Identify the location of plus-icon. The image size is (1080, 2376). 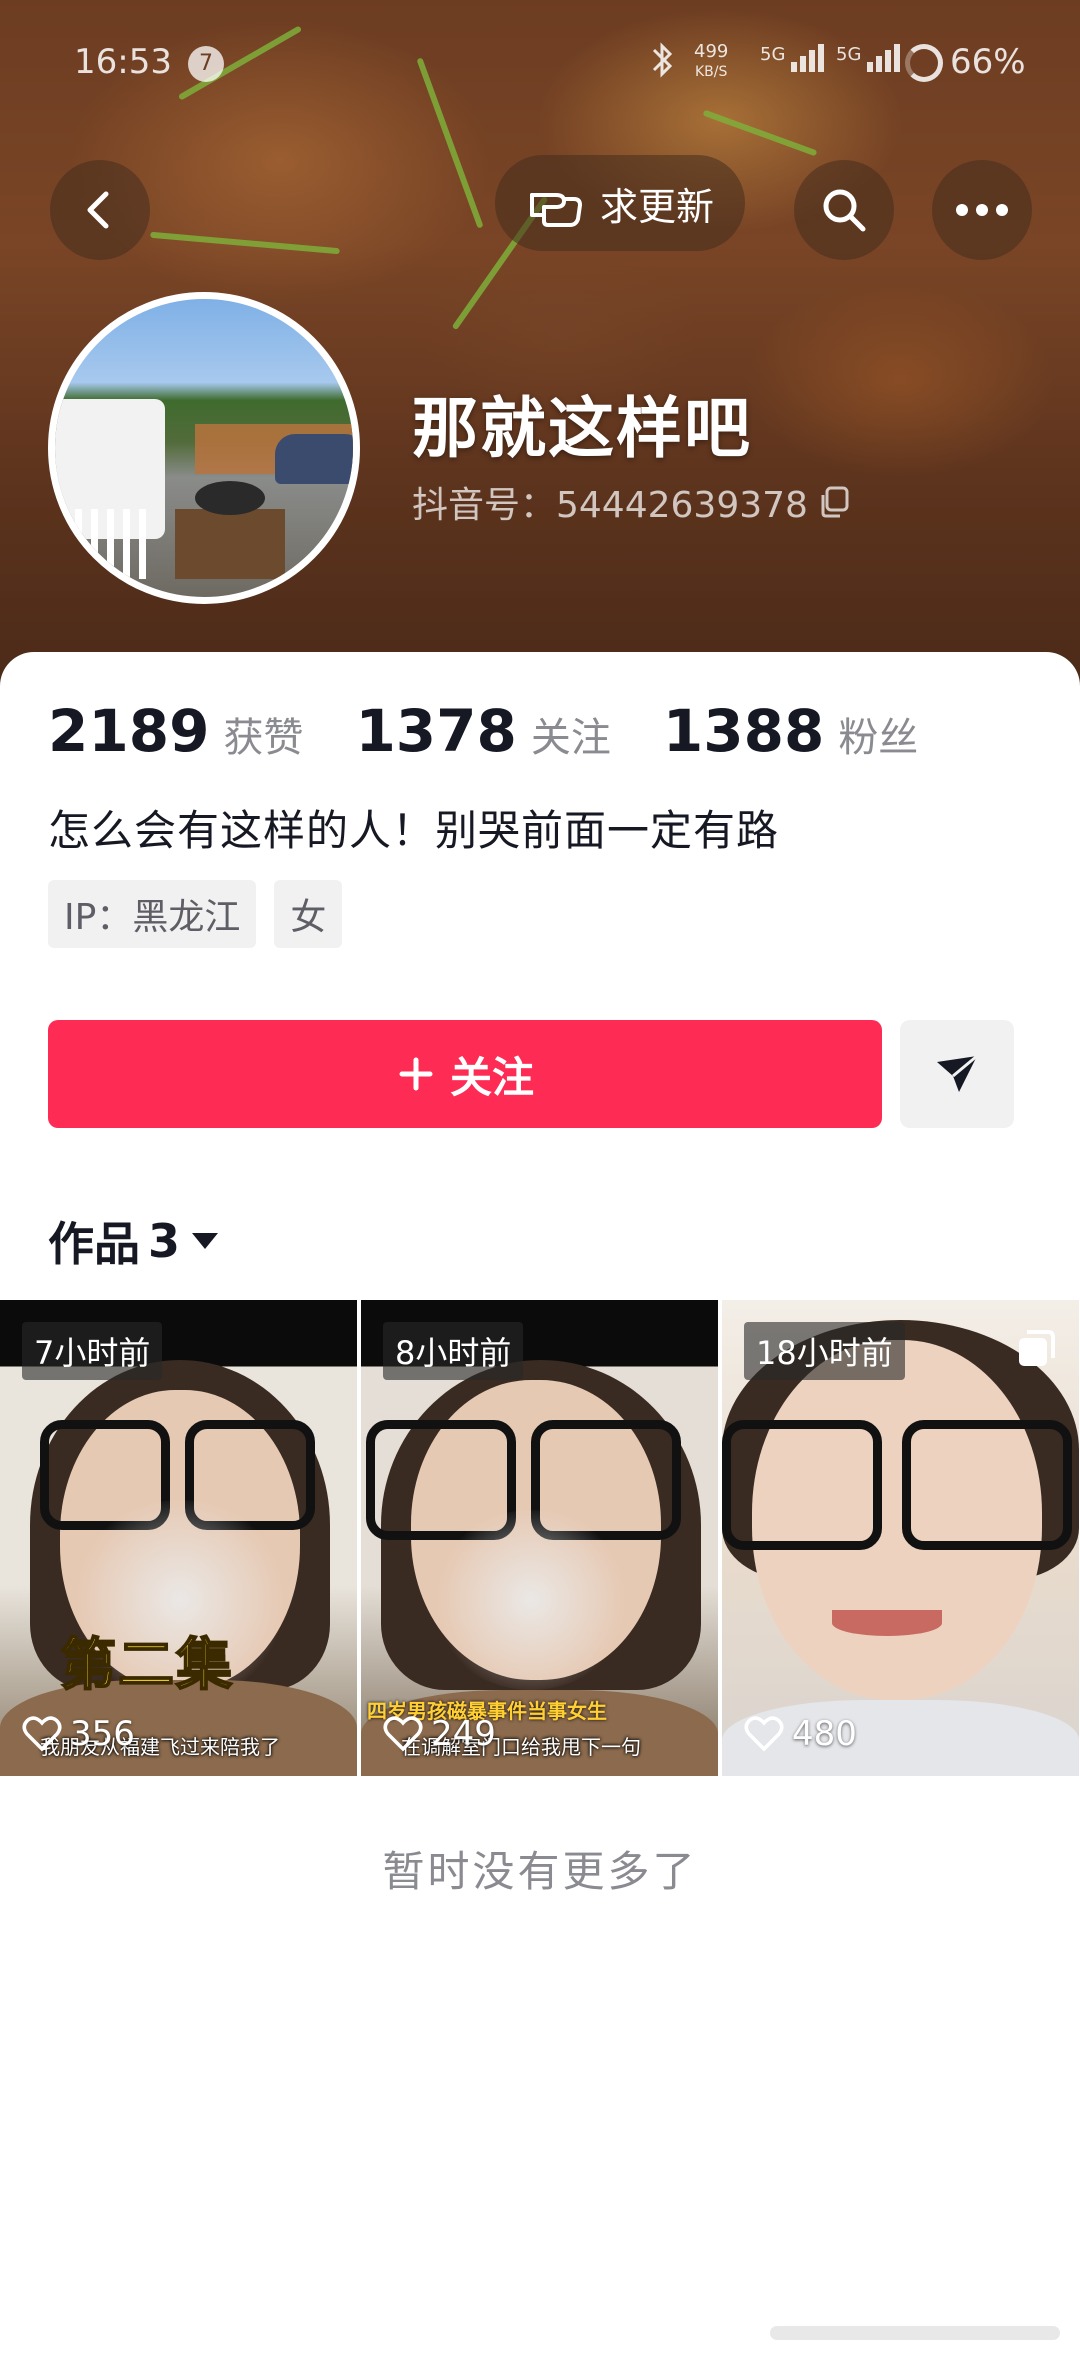
(416, 1074).